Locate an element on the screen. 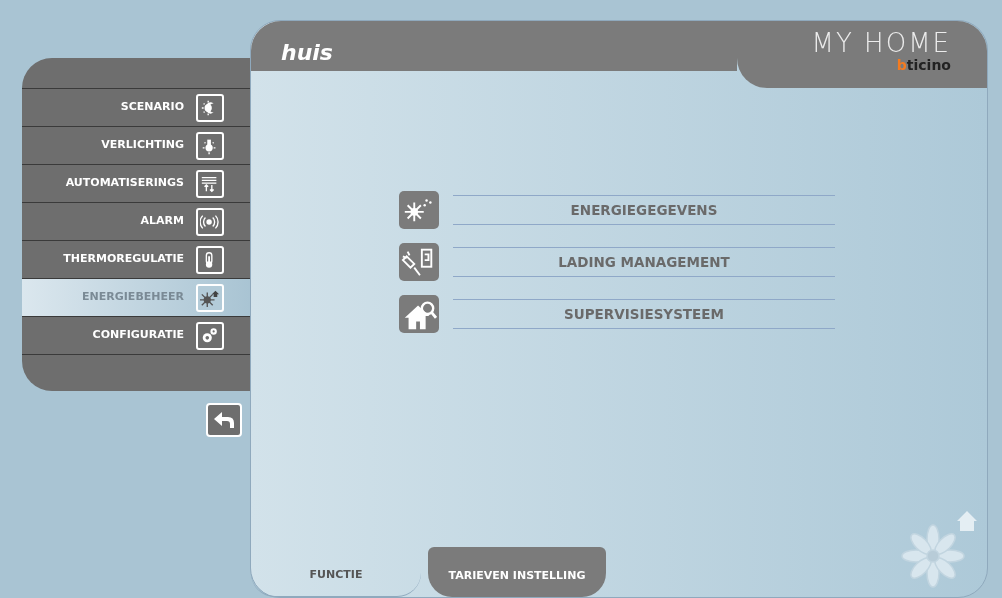  menu-option: LADING MANAGEMENT is located at coordinates (644, 262).